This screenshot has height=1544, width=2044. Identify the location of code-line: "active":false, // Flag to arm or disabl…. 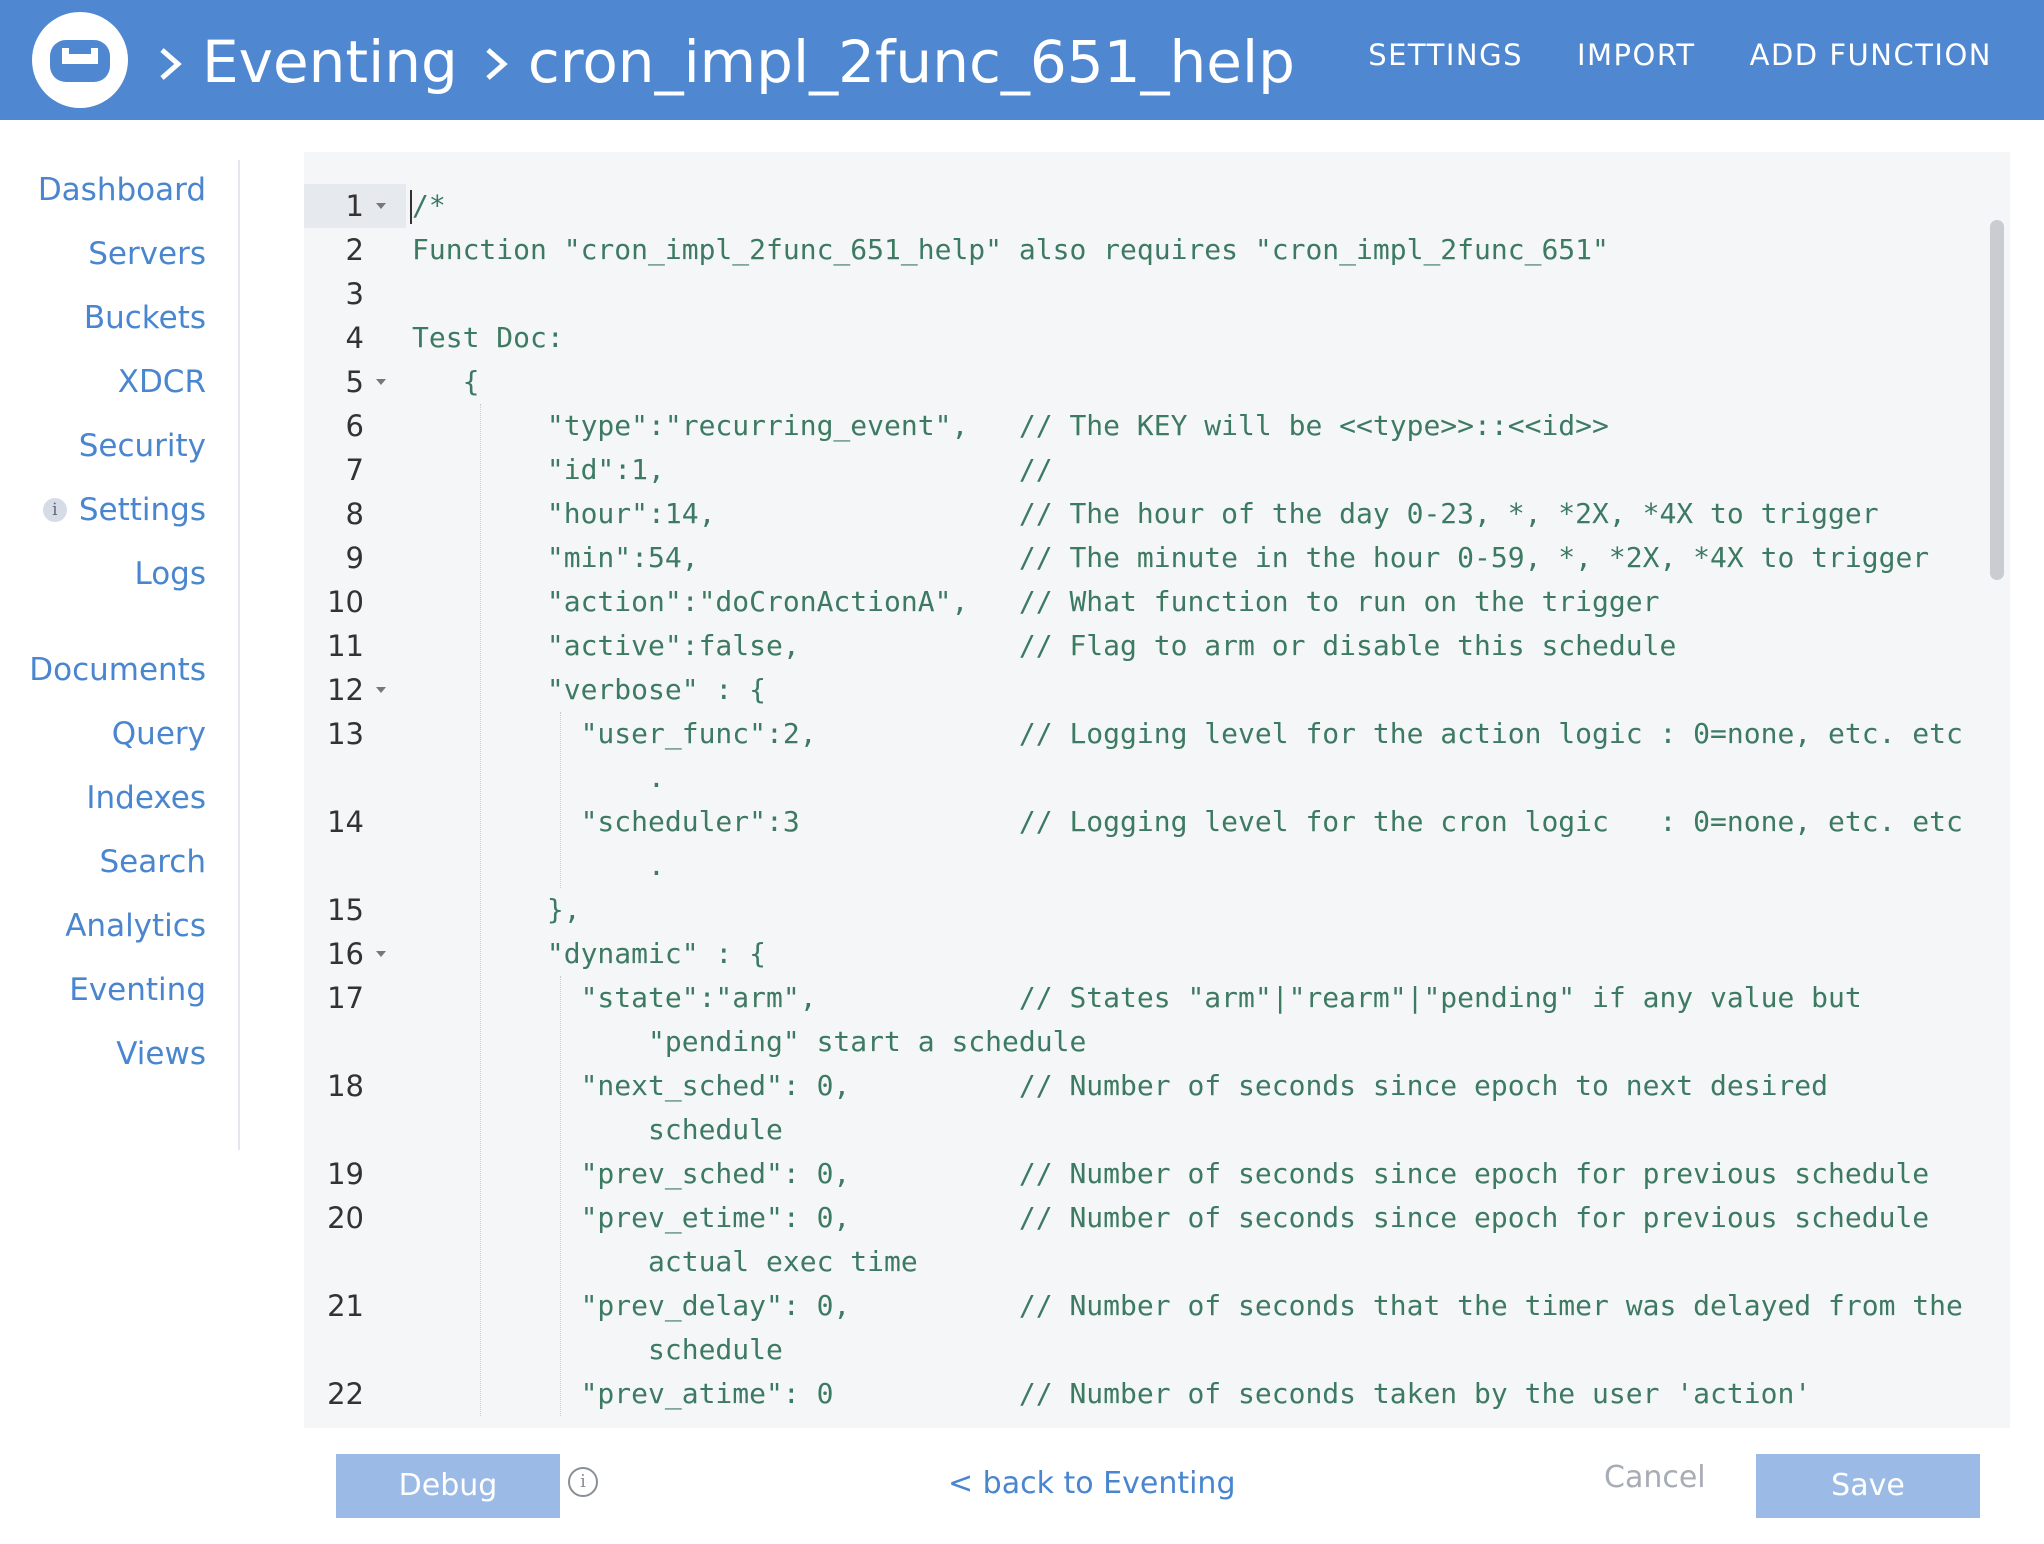
(1044, 645).